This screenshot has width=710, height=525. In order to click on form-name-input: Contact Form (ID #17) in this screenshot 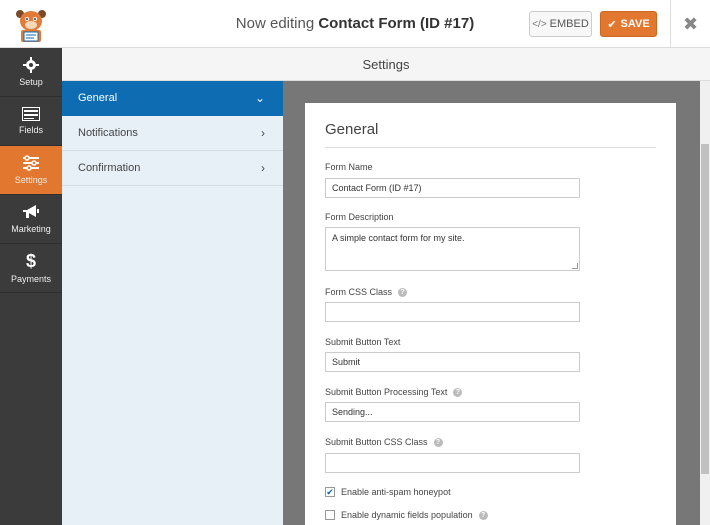, I will do `click(452, 188)`.